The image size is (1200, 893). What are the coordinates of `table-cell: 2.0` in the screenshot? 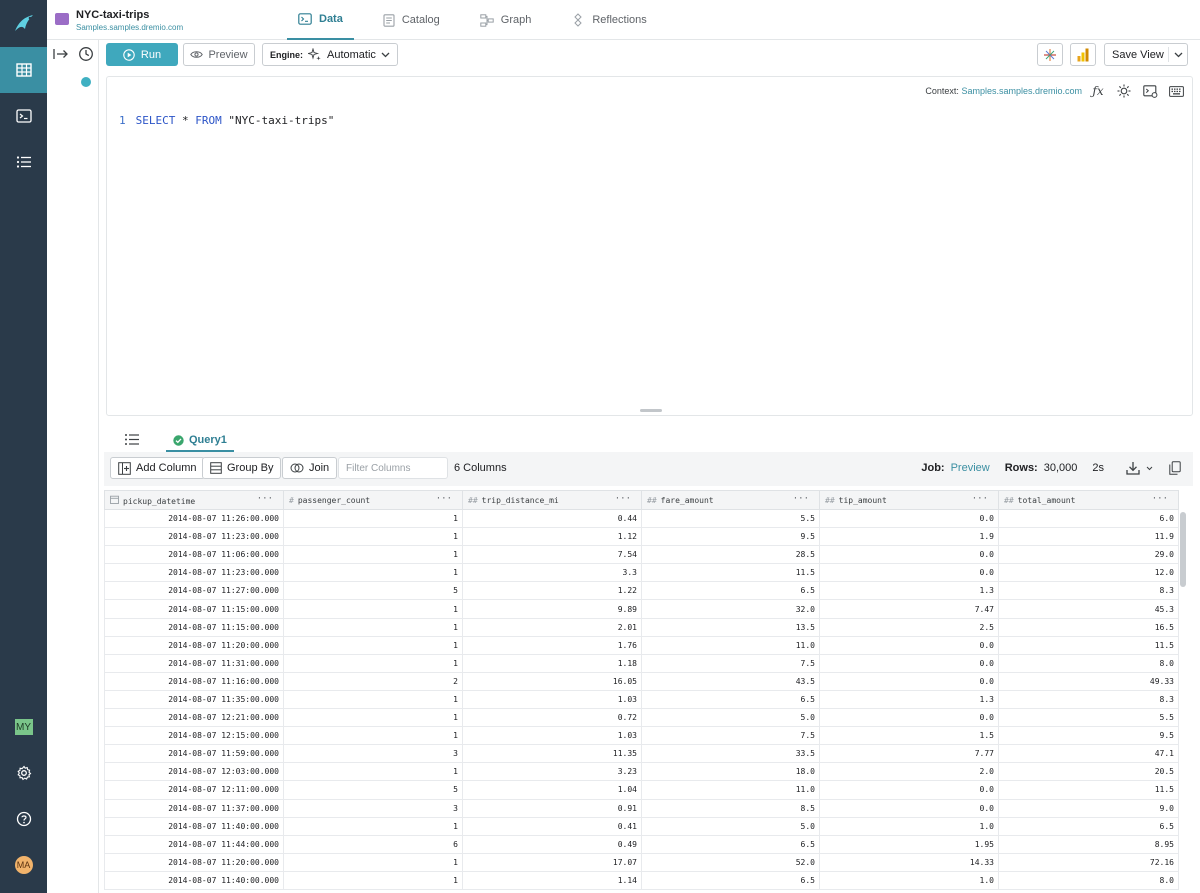 It's located at (909, 772).